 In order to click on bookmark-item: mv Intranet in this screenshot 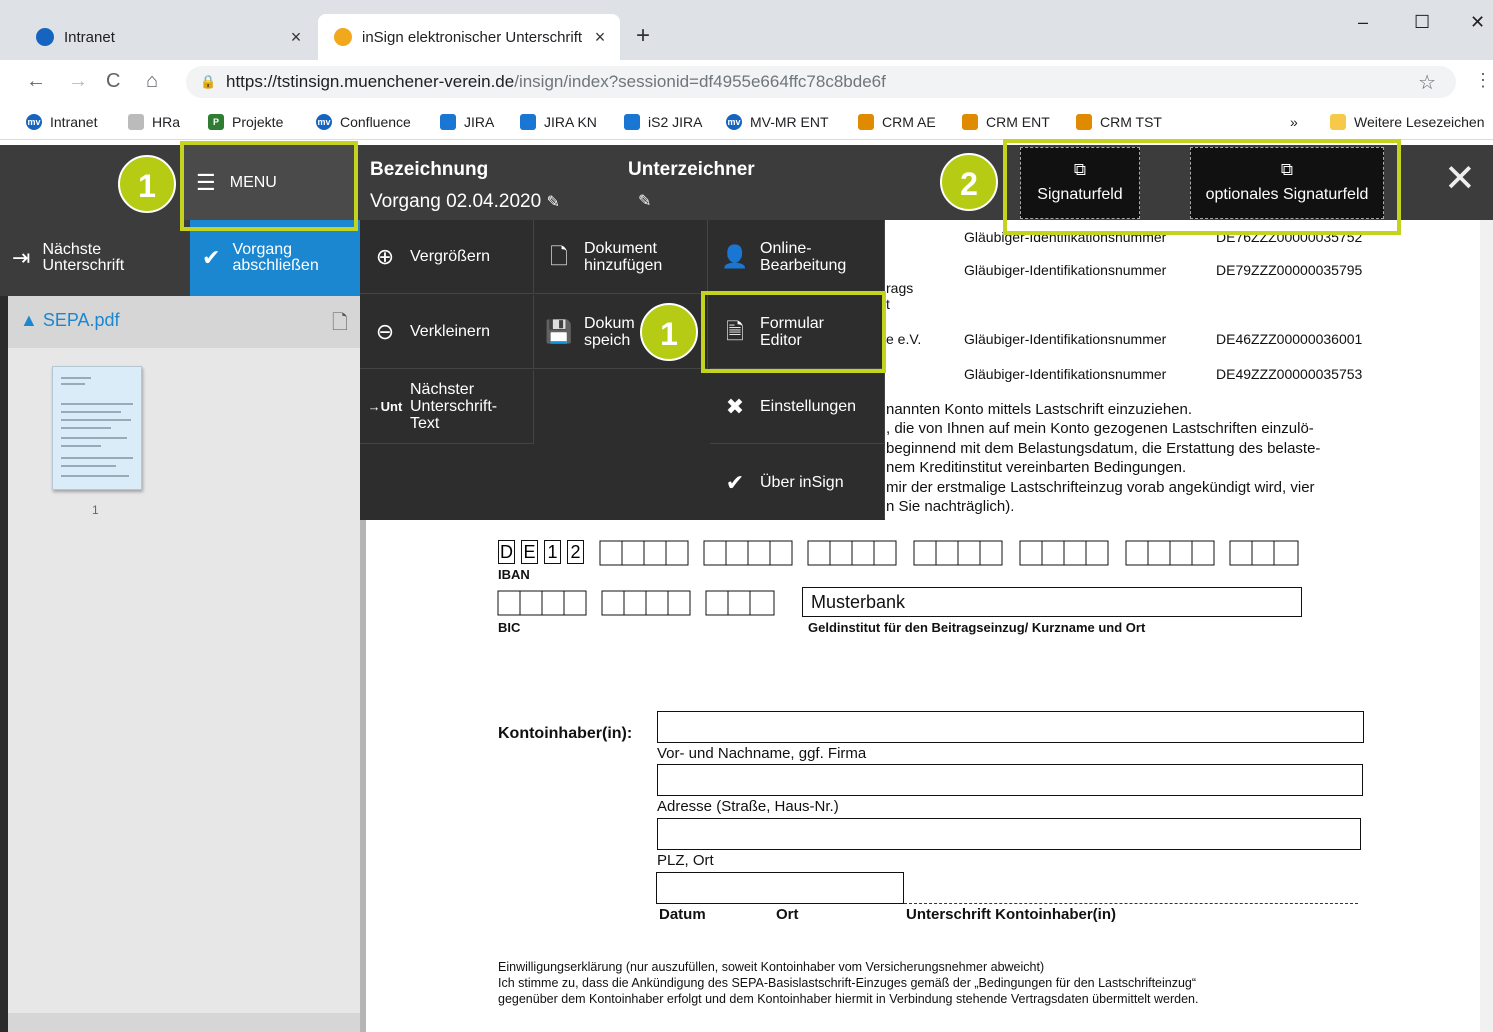, I will do `click(61, 122)`.